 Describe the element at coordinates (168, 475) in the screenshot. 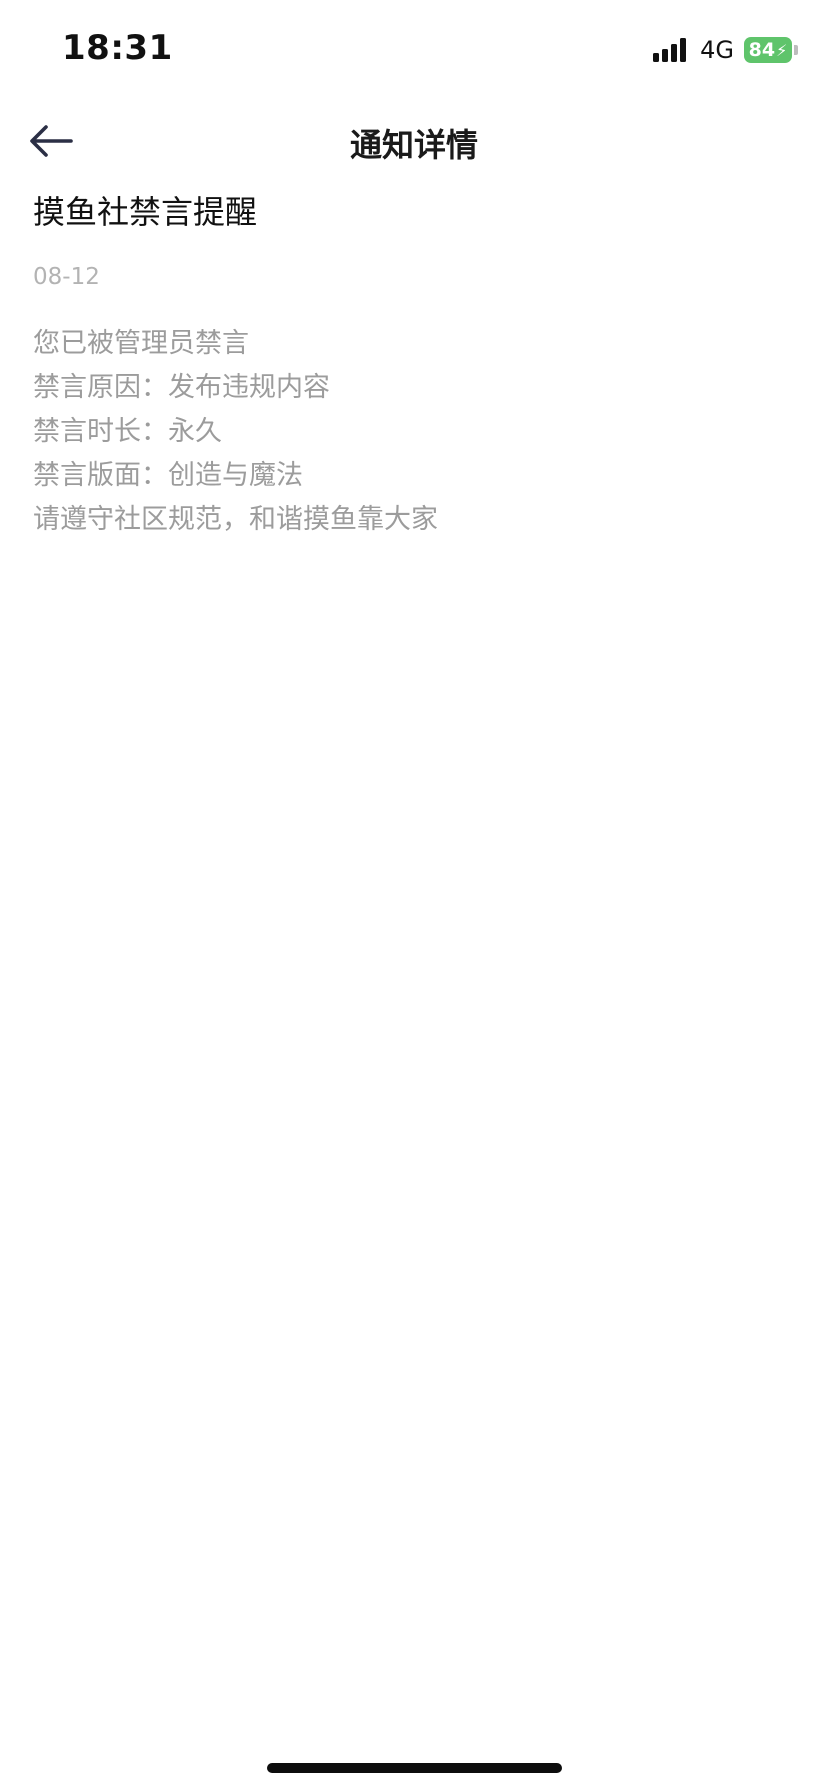

I see `notice-line: 禁言版面：创造与魔法` at that location.